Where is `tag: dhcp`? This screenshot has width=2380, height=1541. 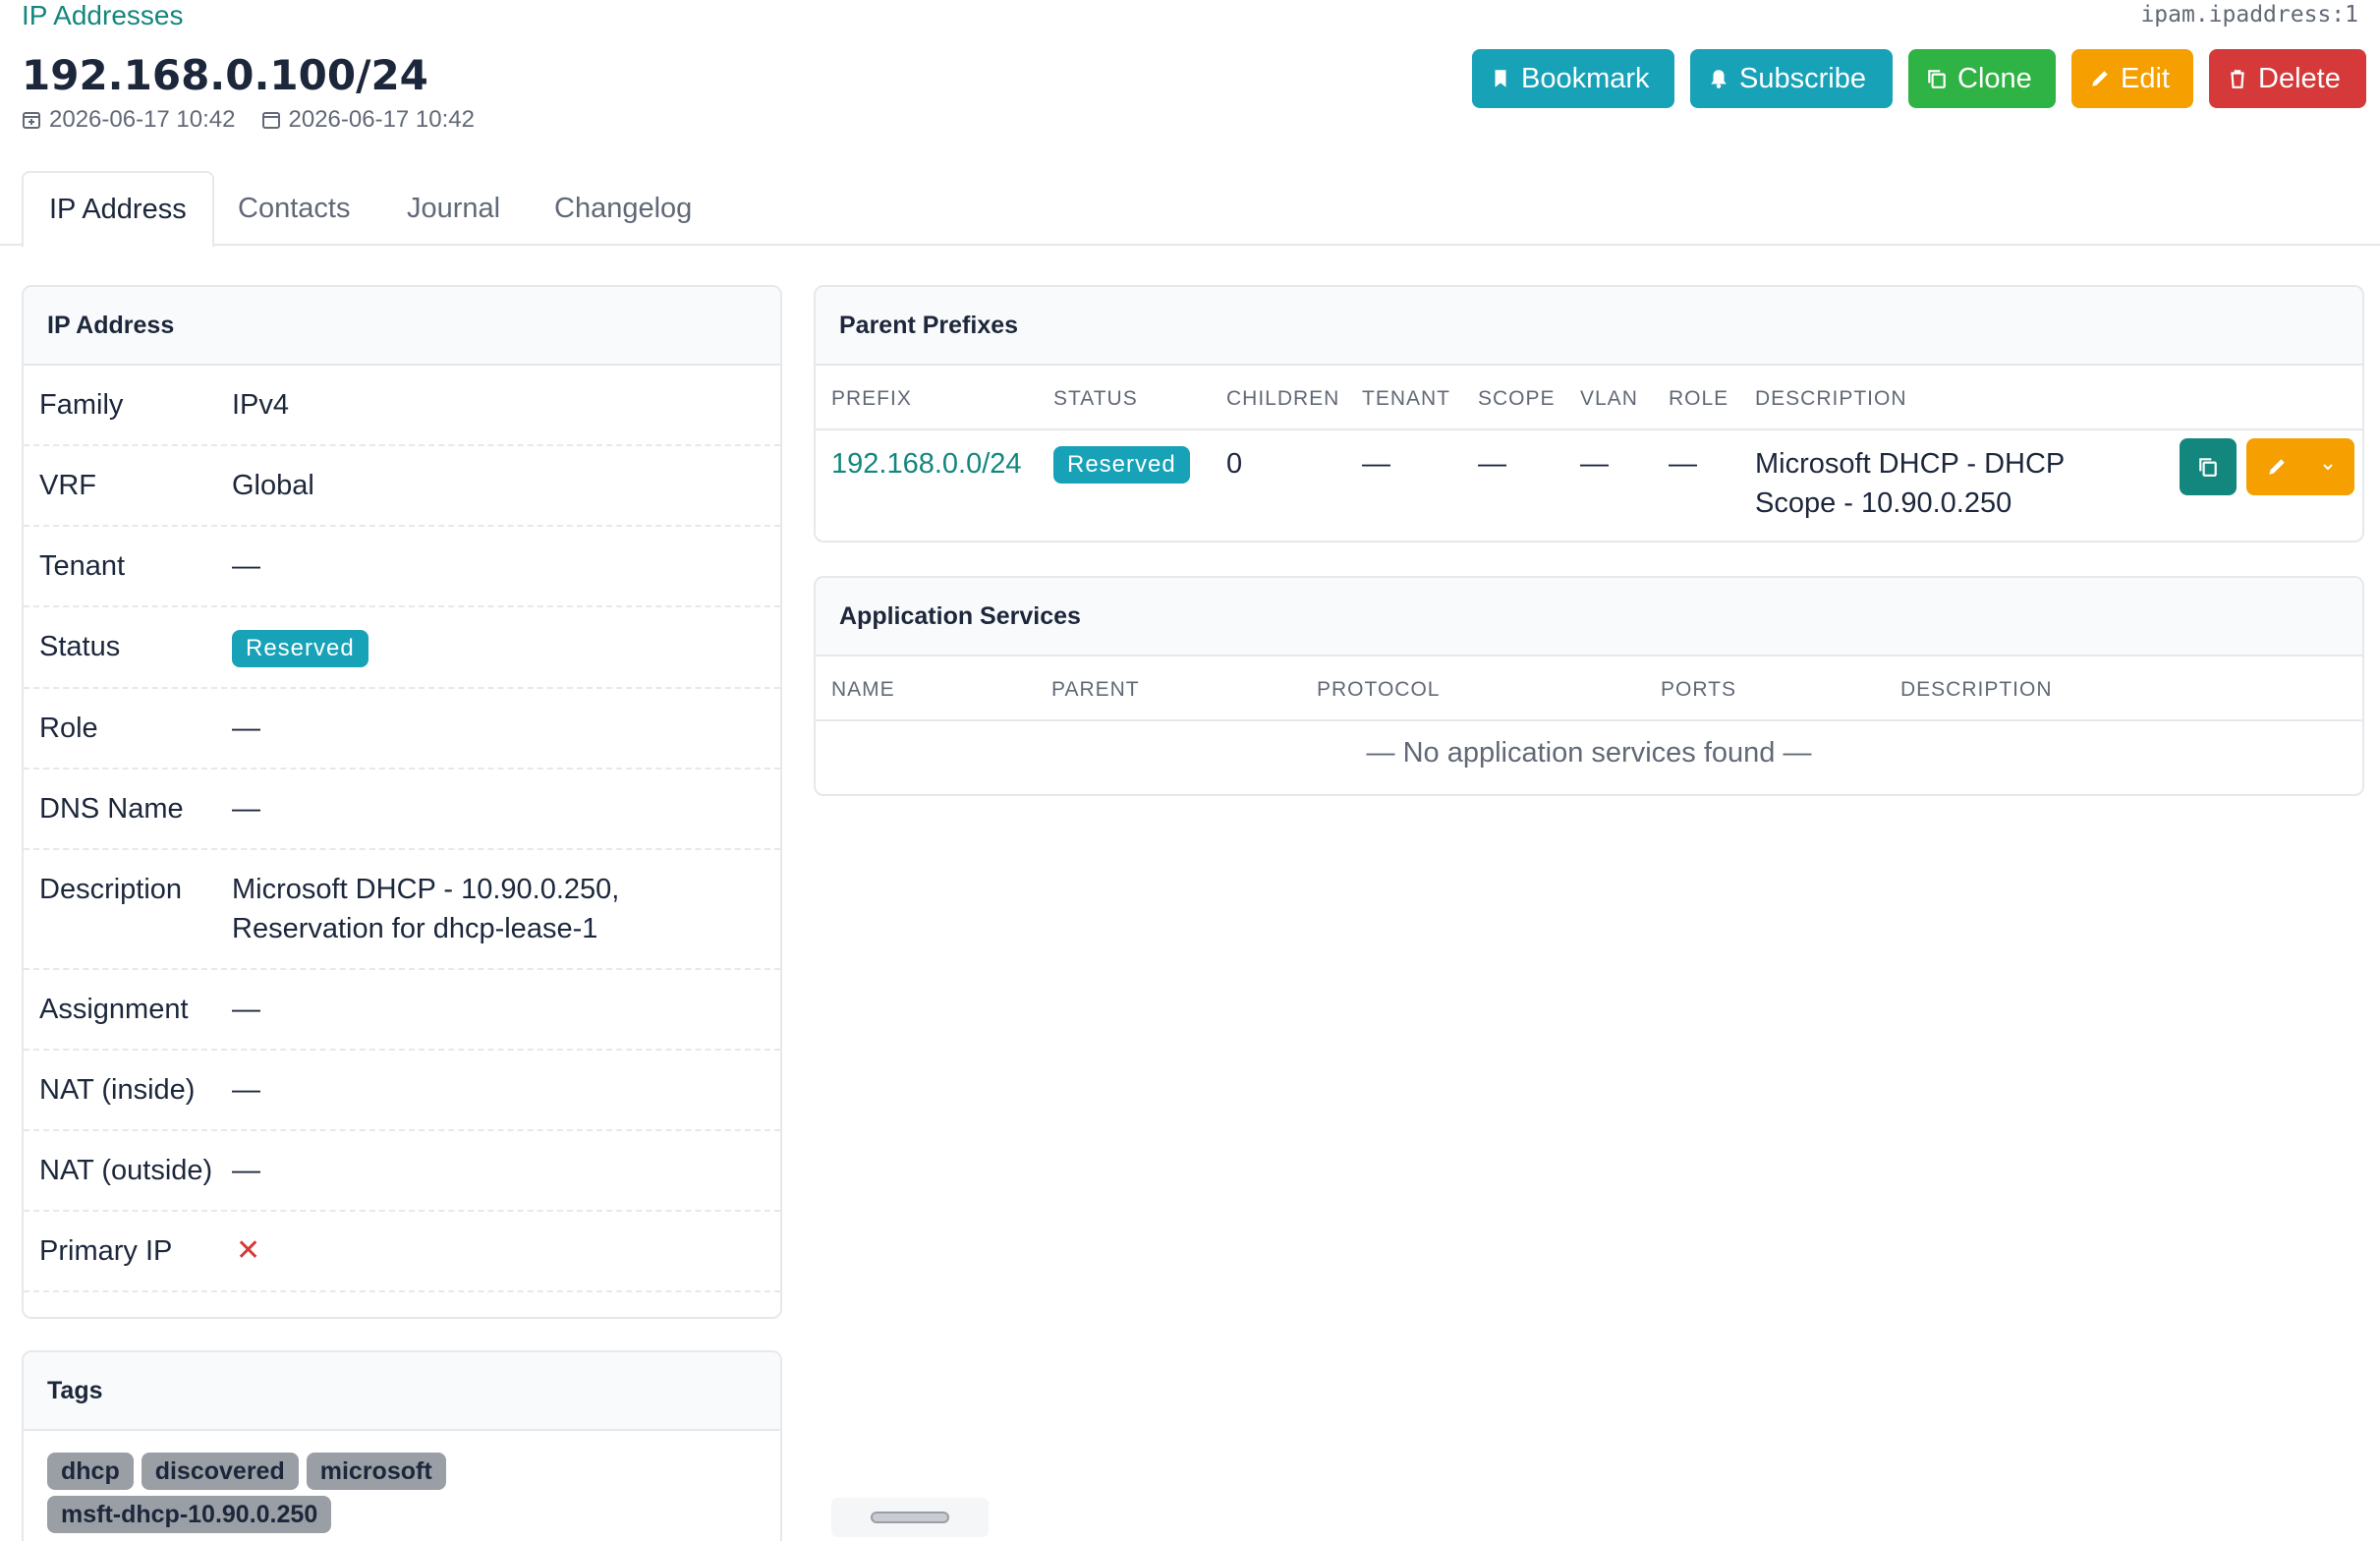
tag: dhcp is located at coordinates (90, 1471).